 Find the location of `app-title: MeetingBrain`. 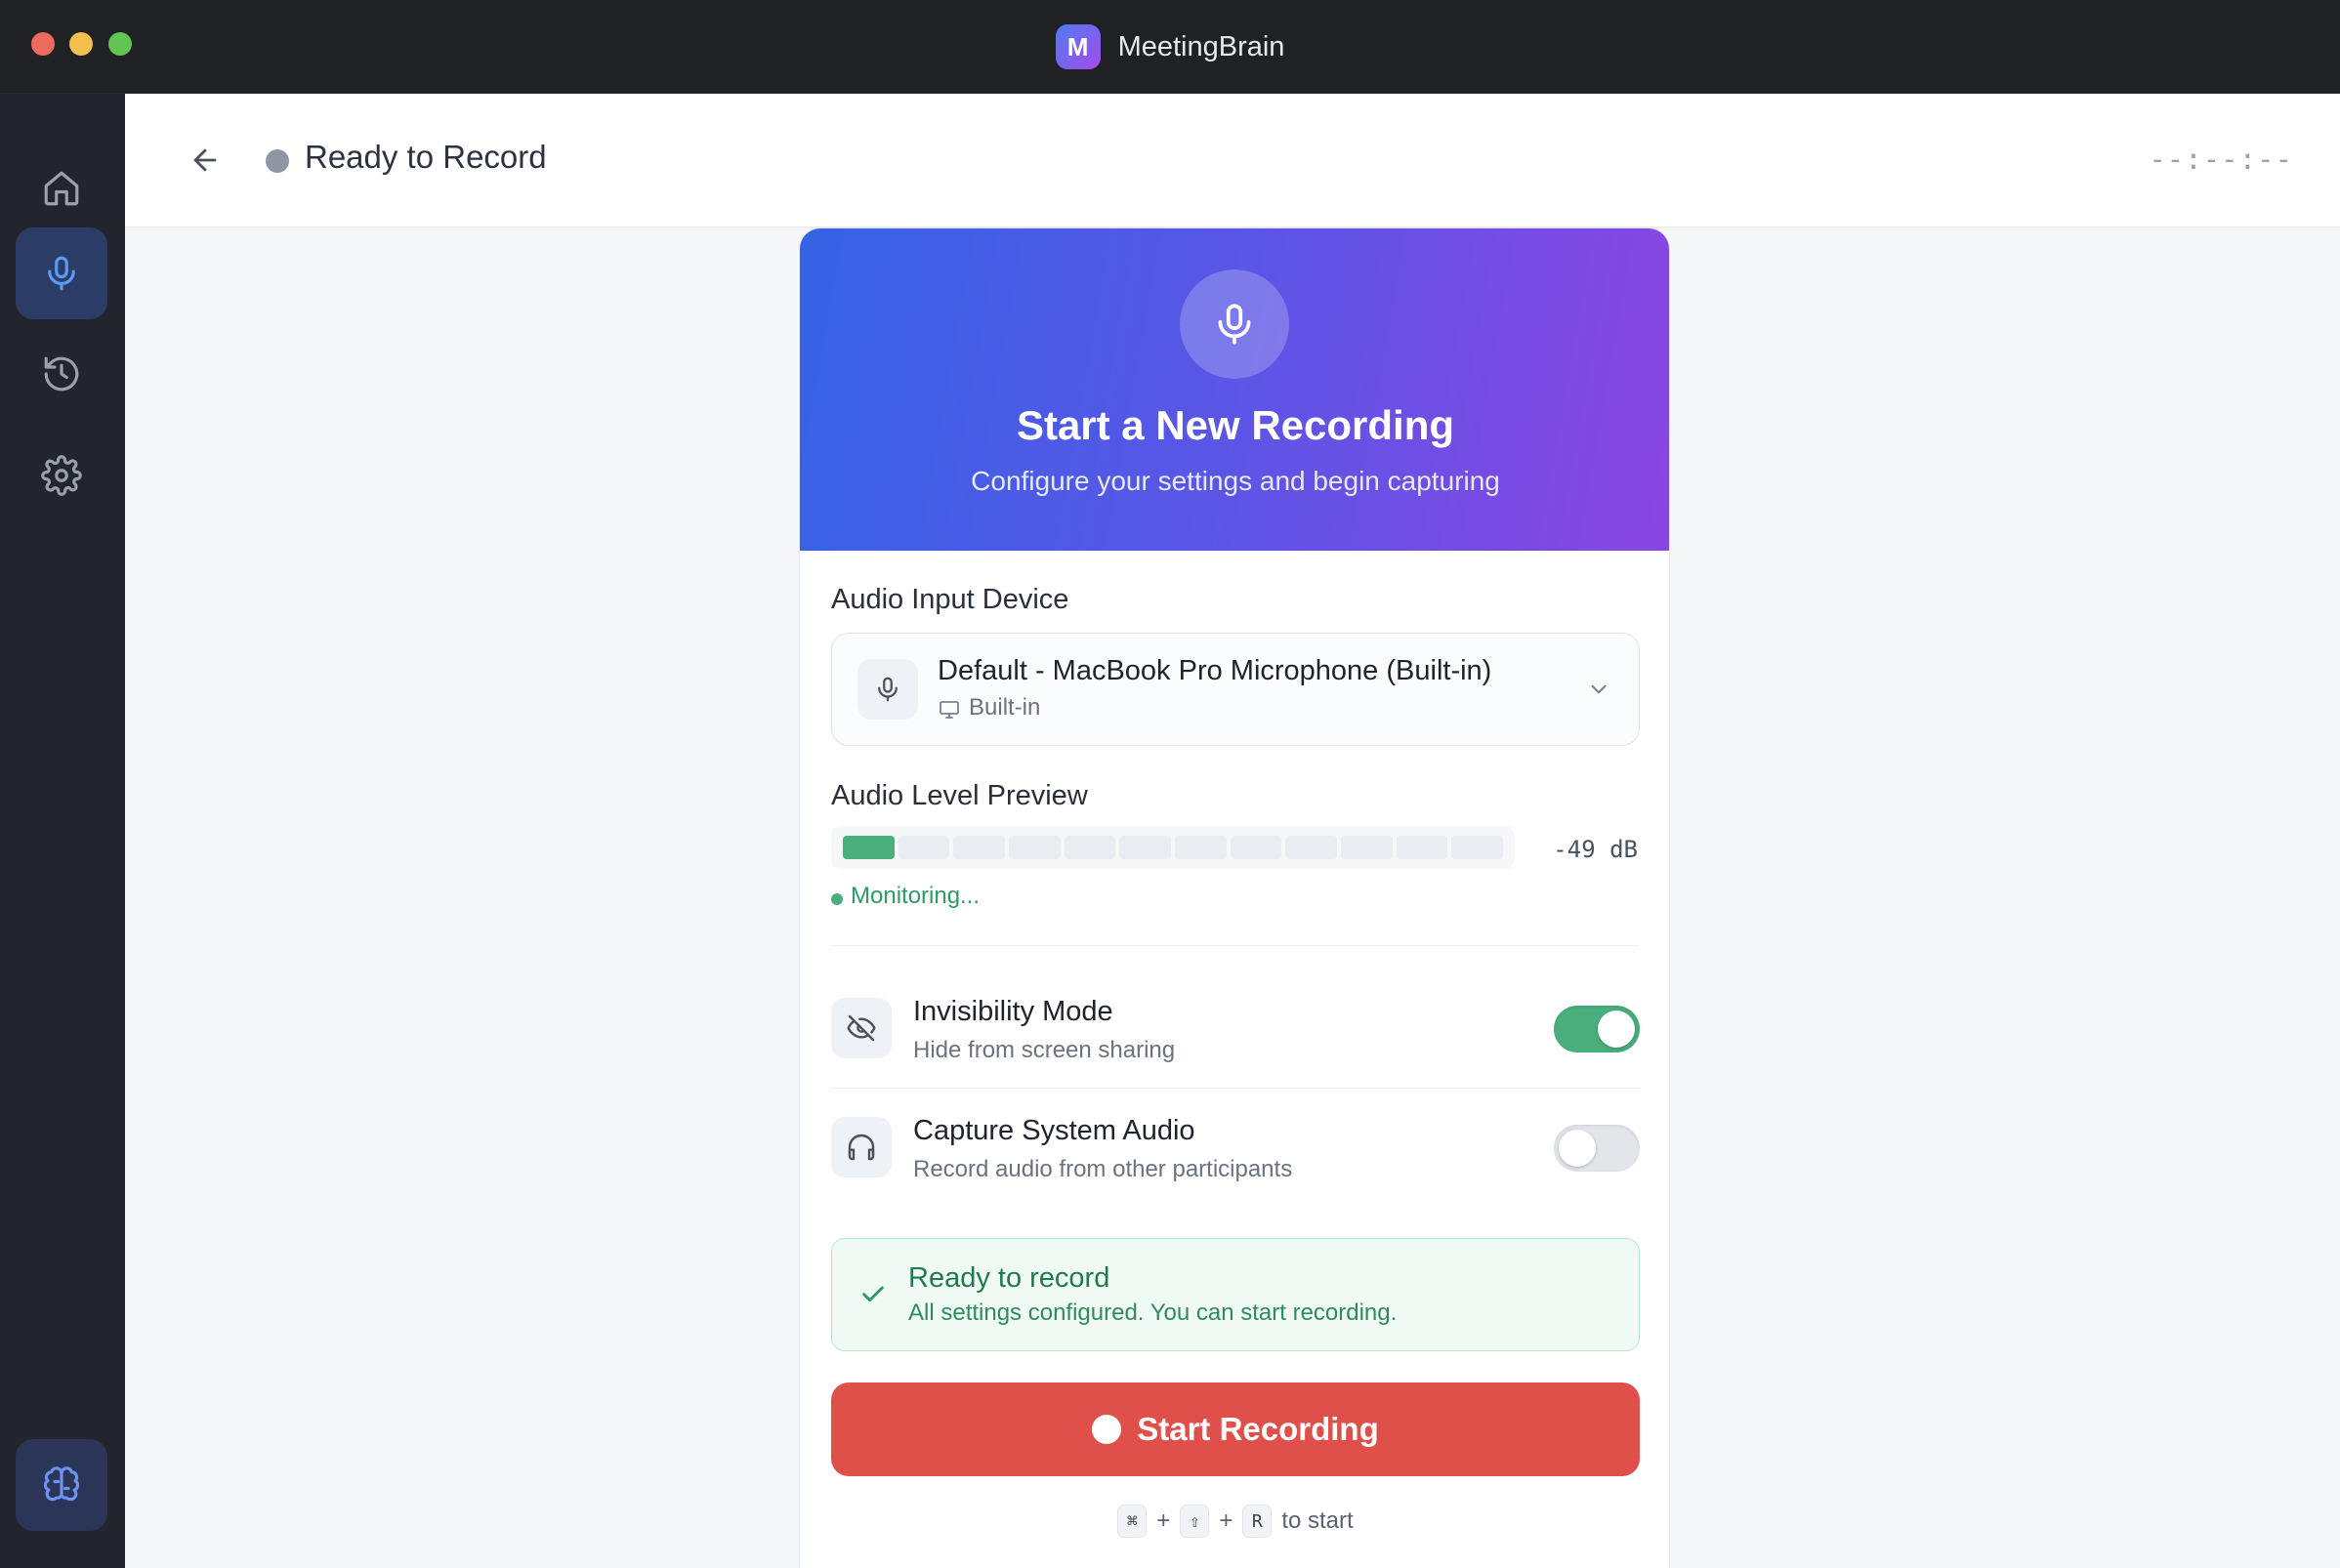

app-title: MeetingBrain is located at coordinates (1201, 46).